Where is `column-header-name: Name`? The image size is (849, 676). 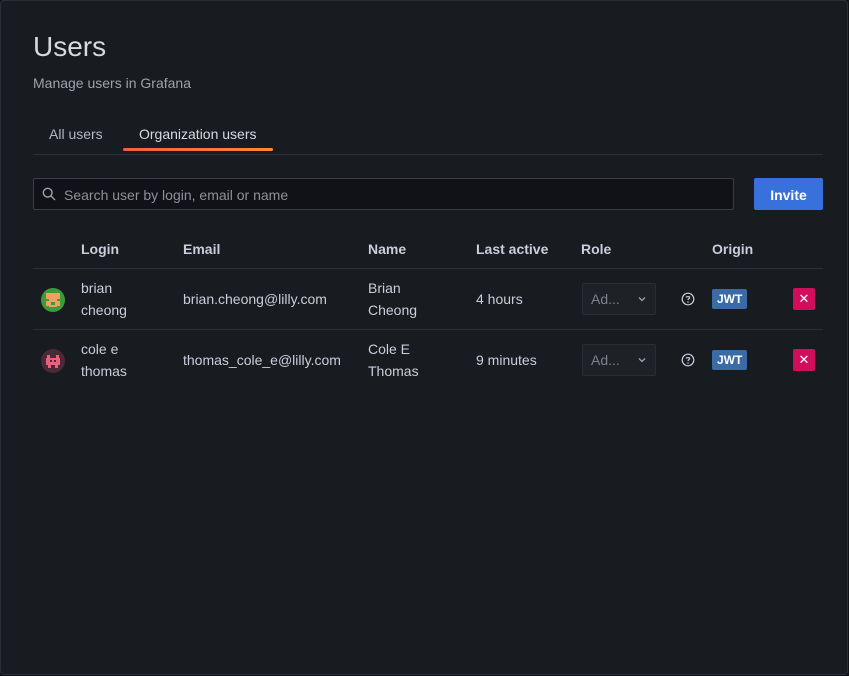
column-header-name: Name is located at coordinates (387, 249).